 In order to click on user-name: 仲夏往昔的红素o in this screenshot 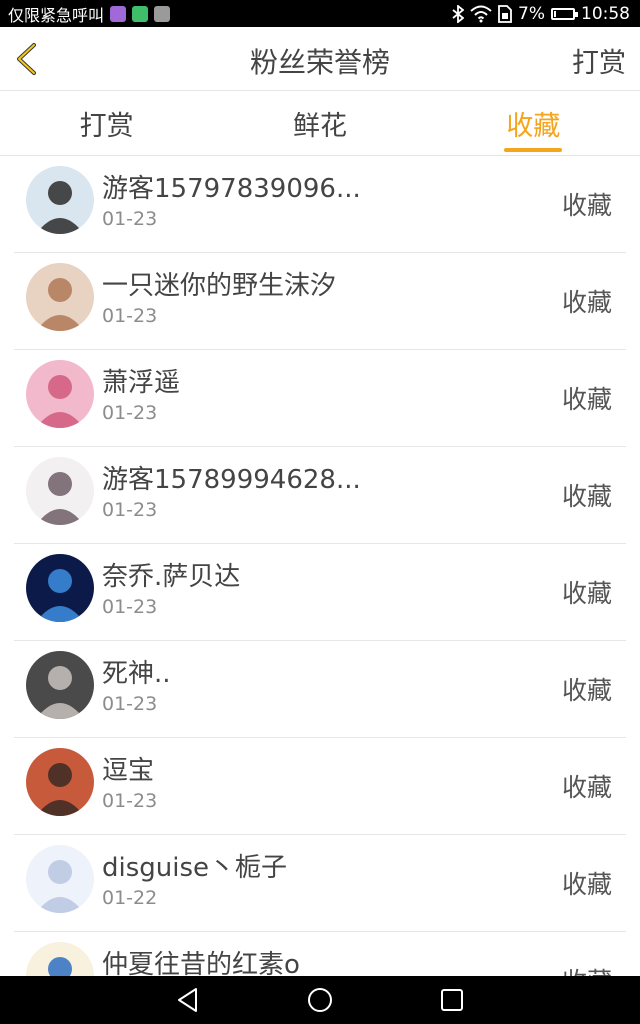, I will do `click(201, 963)`.